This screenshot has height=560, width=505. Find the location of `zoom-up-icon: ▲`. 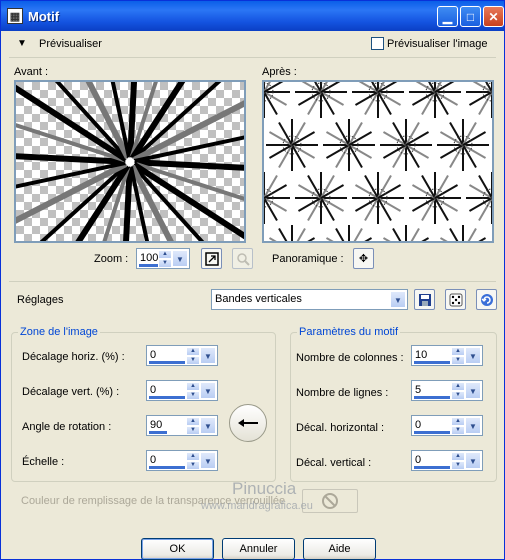

zoom-up-icon: ▲ is located at coordinates (165, 254).